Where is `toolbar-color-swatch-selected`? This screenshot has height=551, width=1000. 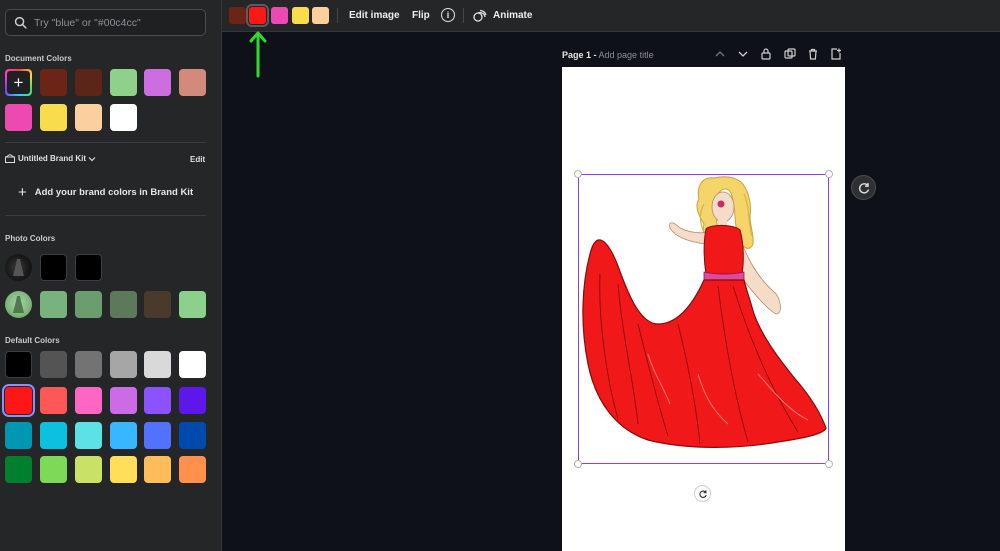
toolbar-color-swatch-selected is located at coordinates (257, 15).